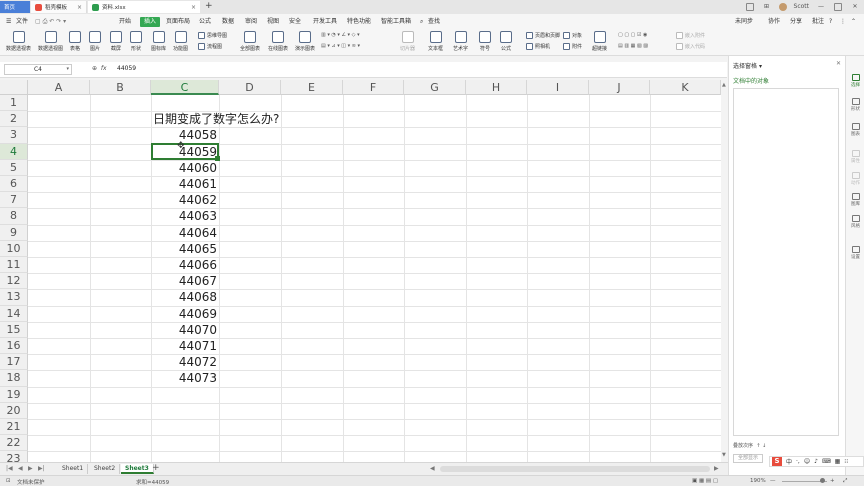 This screenshot has height=486, width=864. Describe the element at coordinates (136, 41) in the screenshot. I see `shapes-button: 形状` at that location.